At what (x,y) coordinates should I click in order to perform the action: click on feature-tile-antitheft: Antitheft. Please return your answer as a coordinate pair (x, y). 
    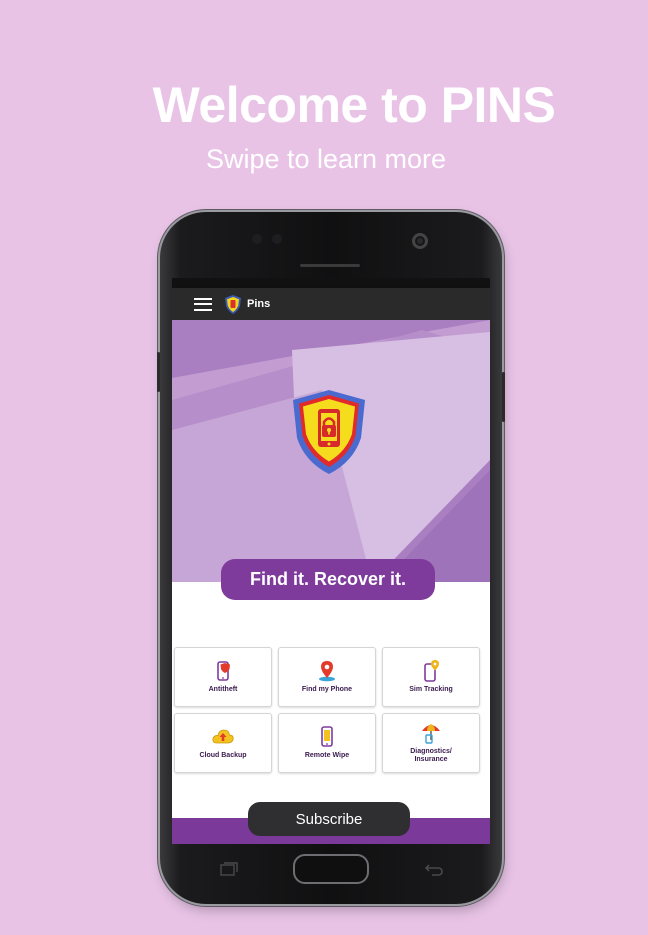
    Looking at the image, I should click on (223, 677).